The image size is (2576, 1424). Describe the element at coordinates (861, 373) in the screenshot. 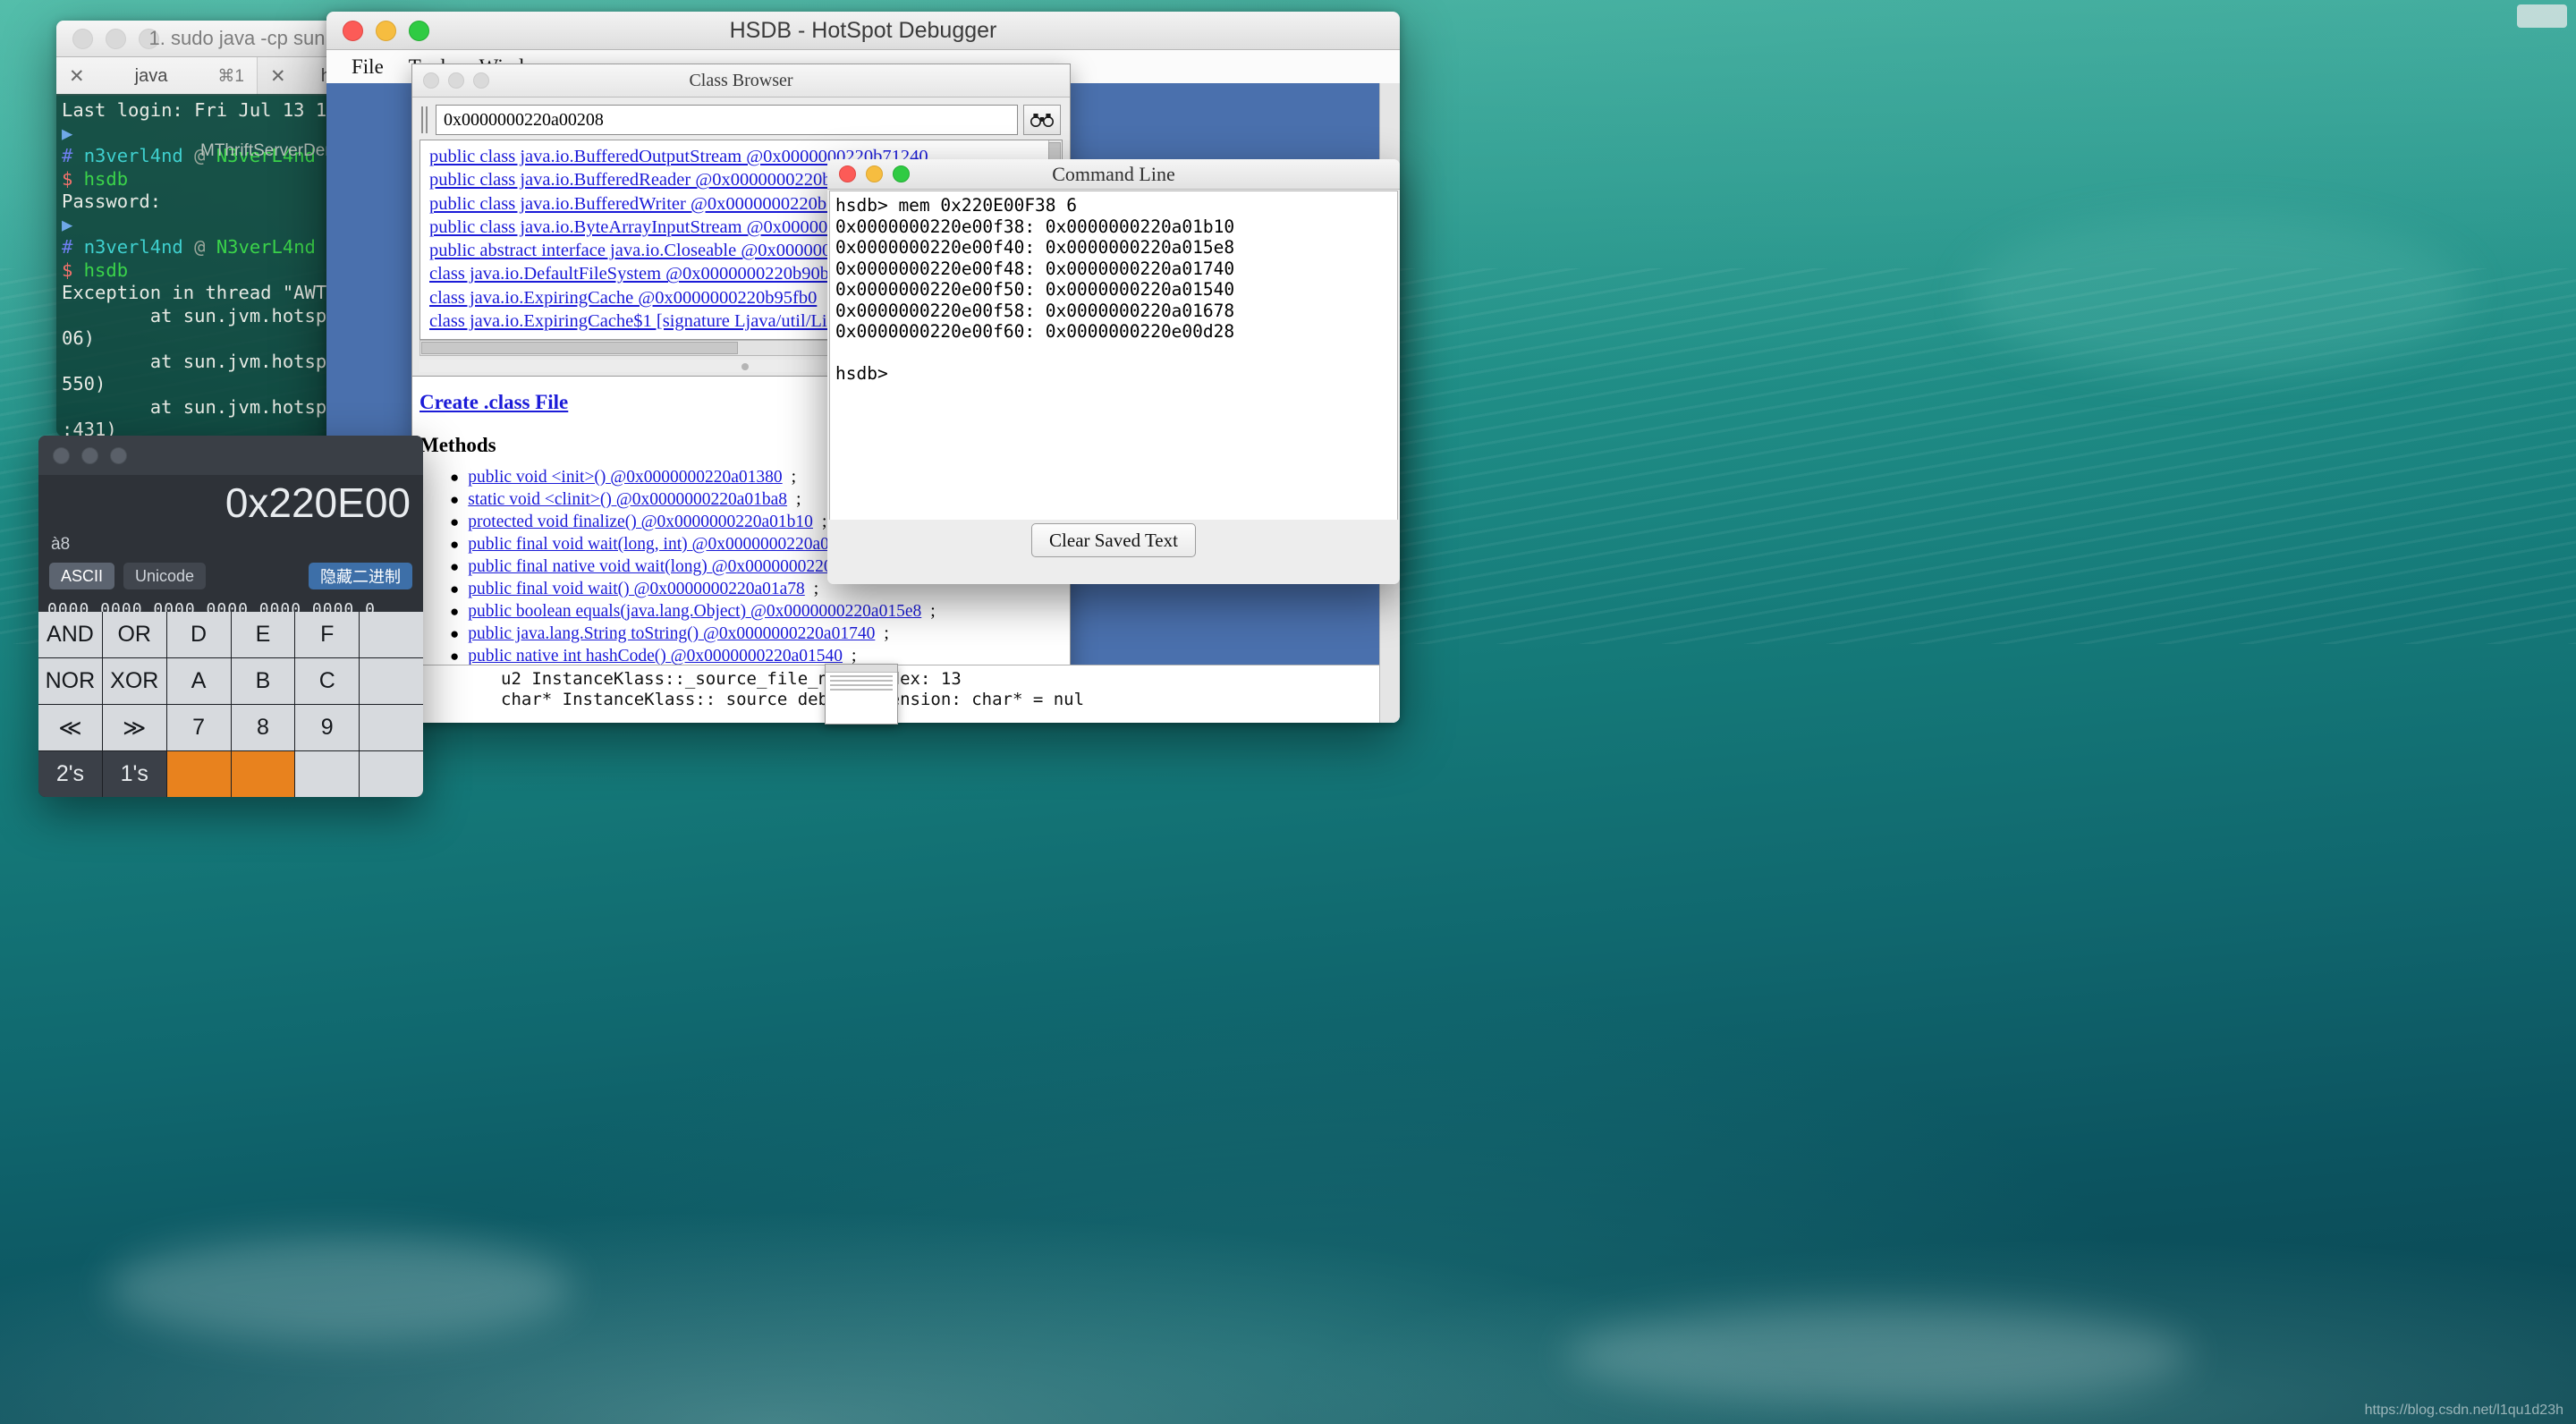

I see `command-line-prompt: hsdb>` at that location.